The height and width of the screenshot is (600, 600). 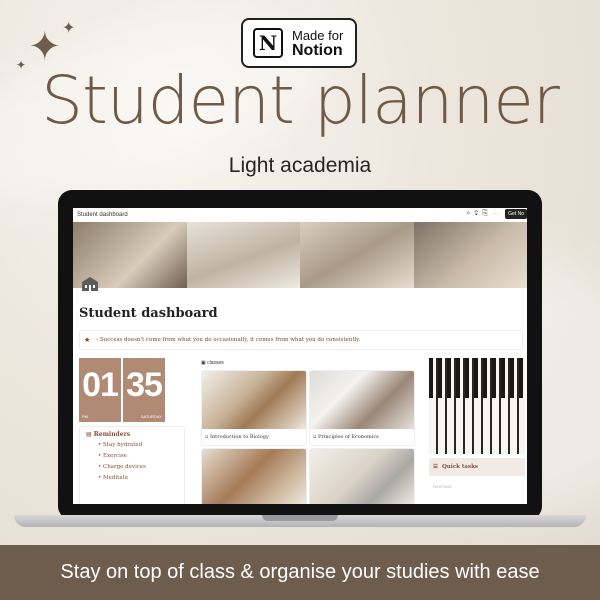 What do you see at coordinates (300, 165) in the screenshot?
I see `subtitle: Light academia` at bounding box center [300, 165].